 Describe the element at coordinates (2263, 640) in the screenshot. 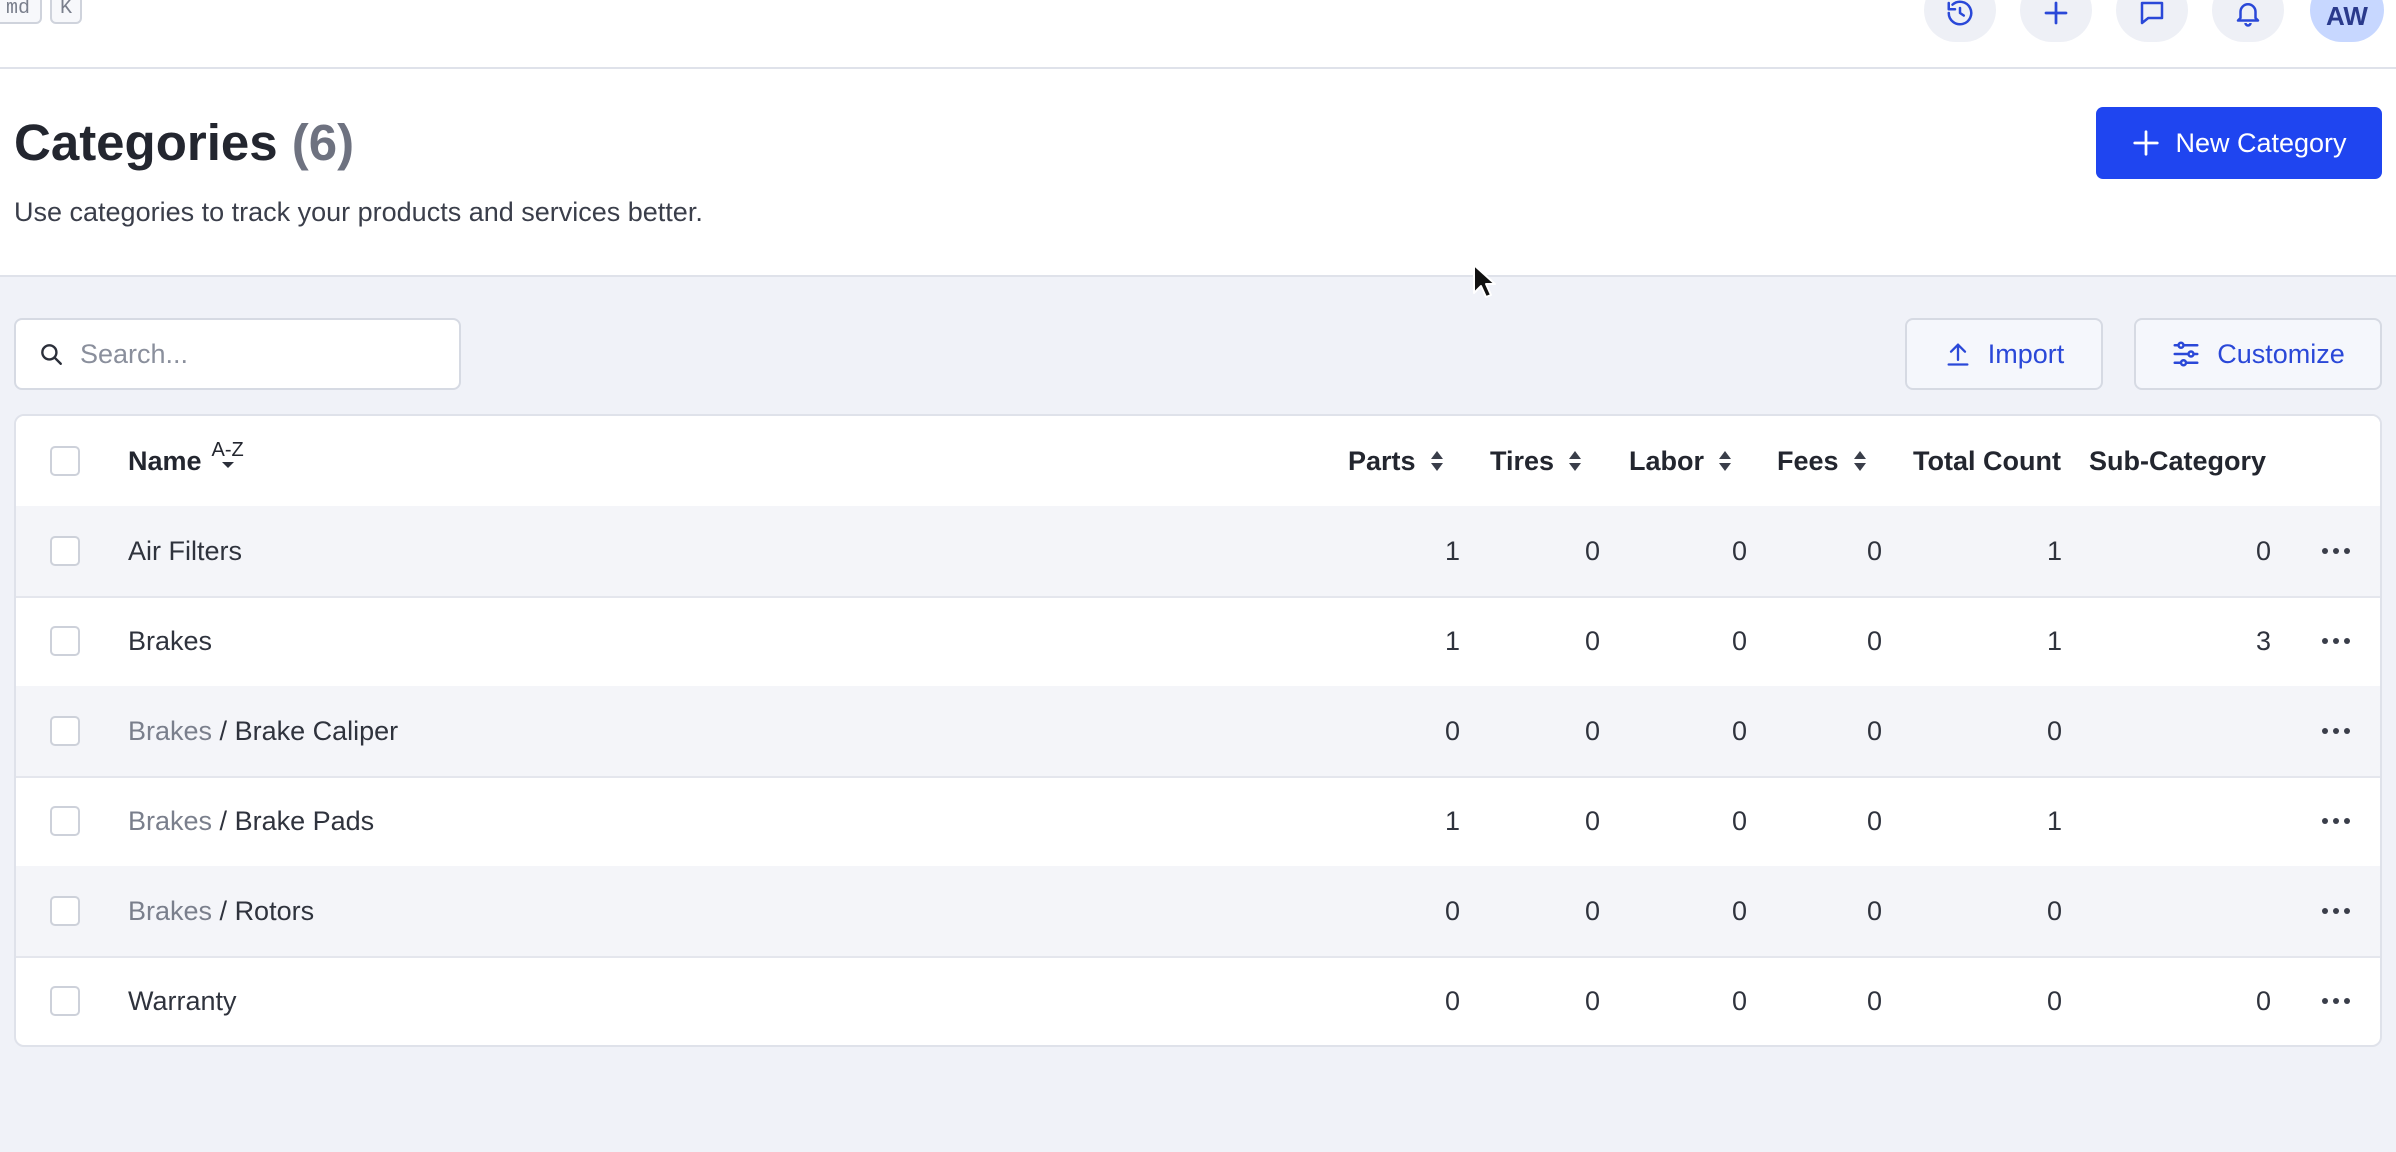

I see `sub-category-count: 3` at that location.